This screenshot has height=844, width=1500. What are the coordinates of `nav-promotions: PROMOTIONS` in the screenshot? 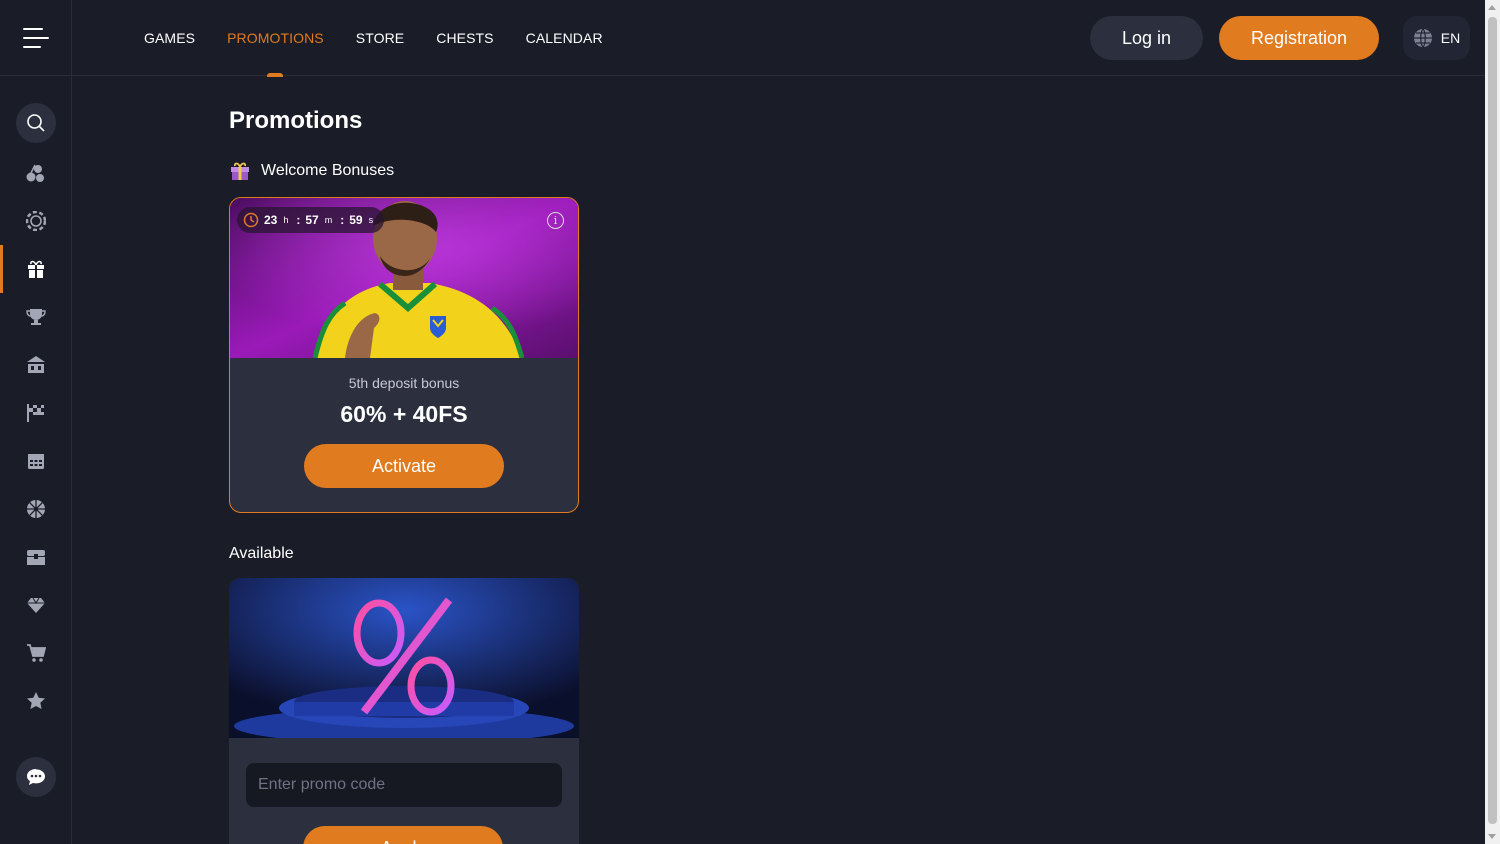 It's located at (275, 38).